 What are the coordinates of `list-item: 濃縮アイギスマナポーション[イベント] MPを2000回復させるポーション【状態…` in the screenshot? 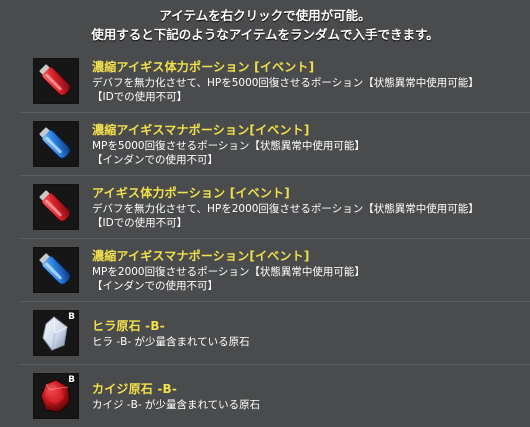 It's located at (275, 269).